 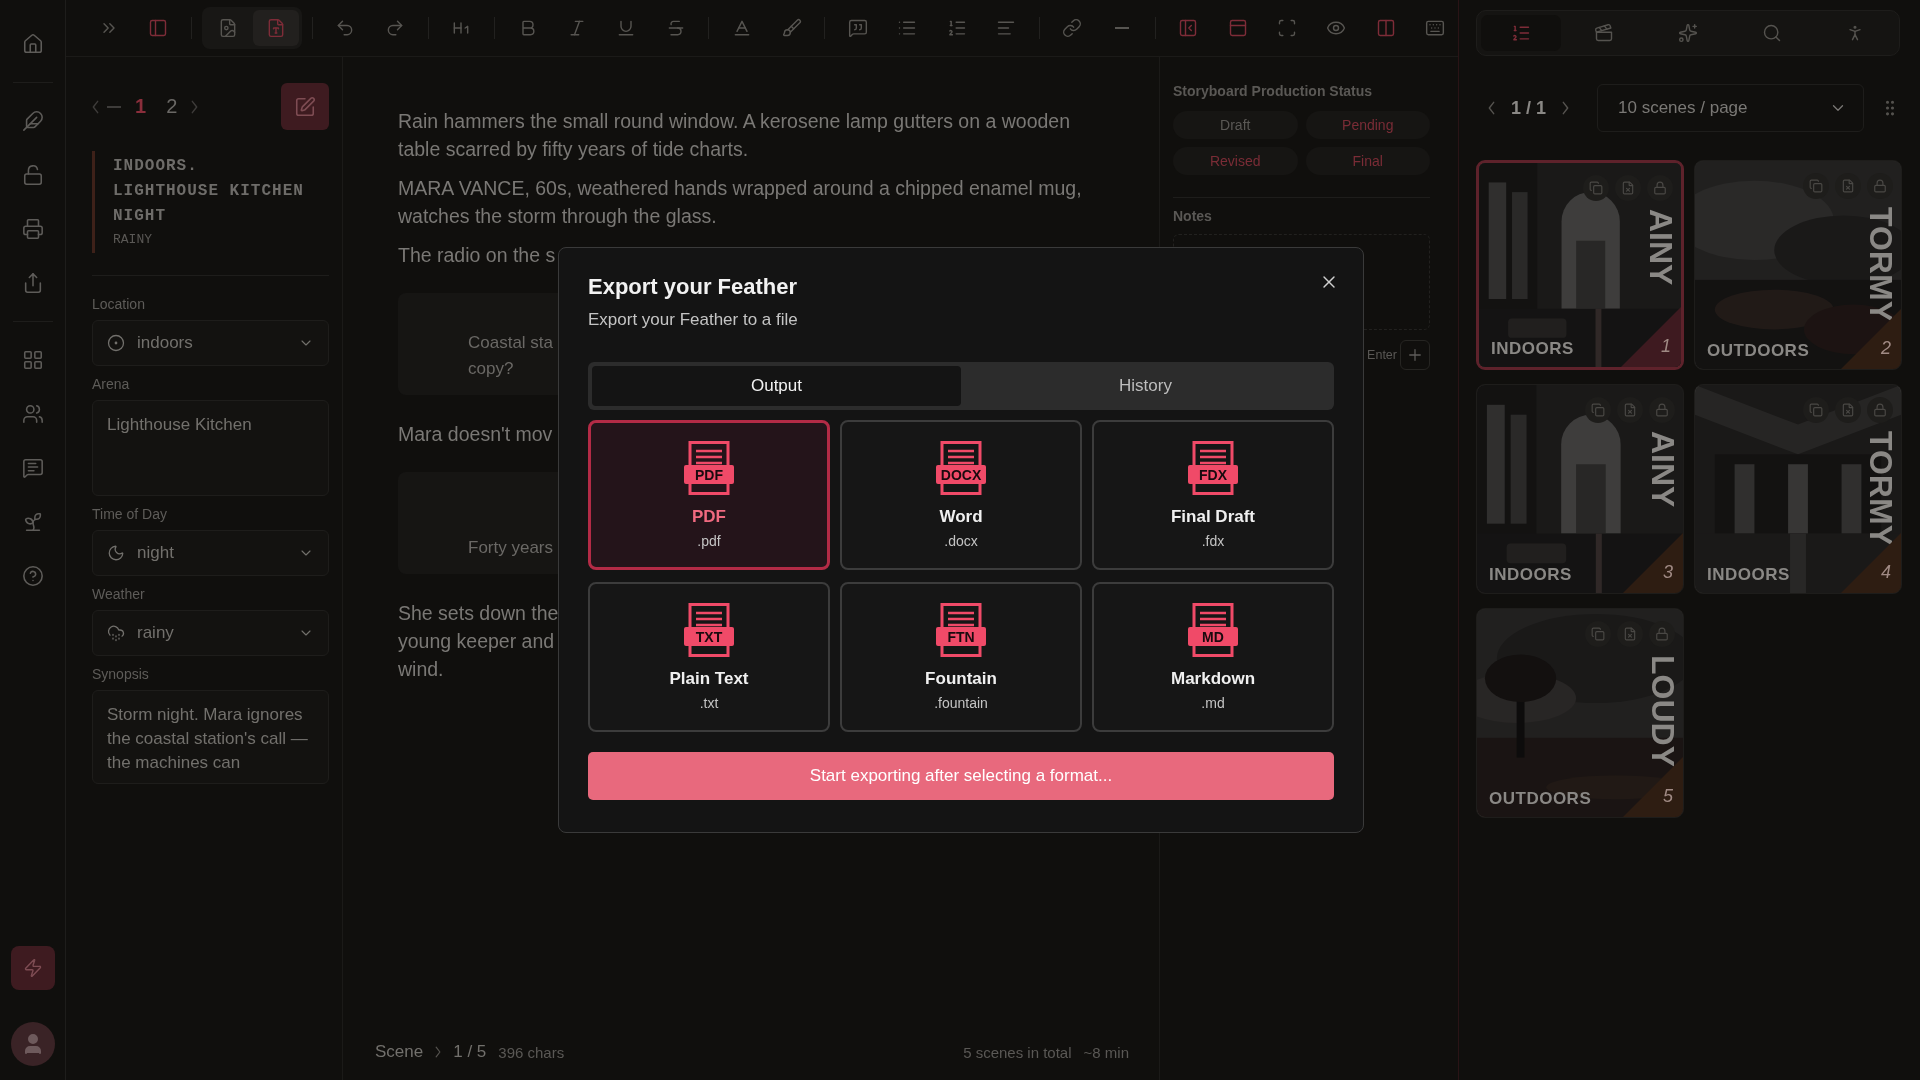 I want to click on field-label: Arena, so click(x=111, y=384).